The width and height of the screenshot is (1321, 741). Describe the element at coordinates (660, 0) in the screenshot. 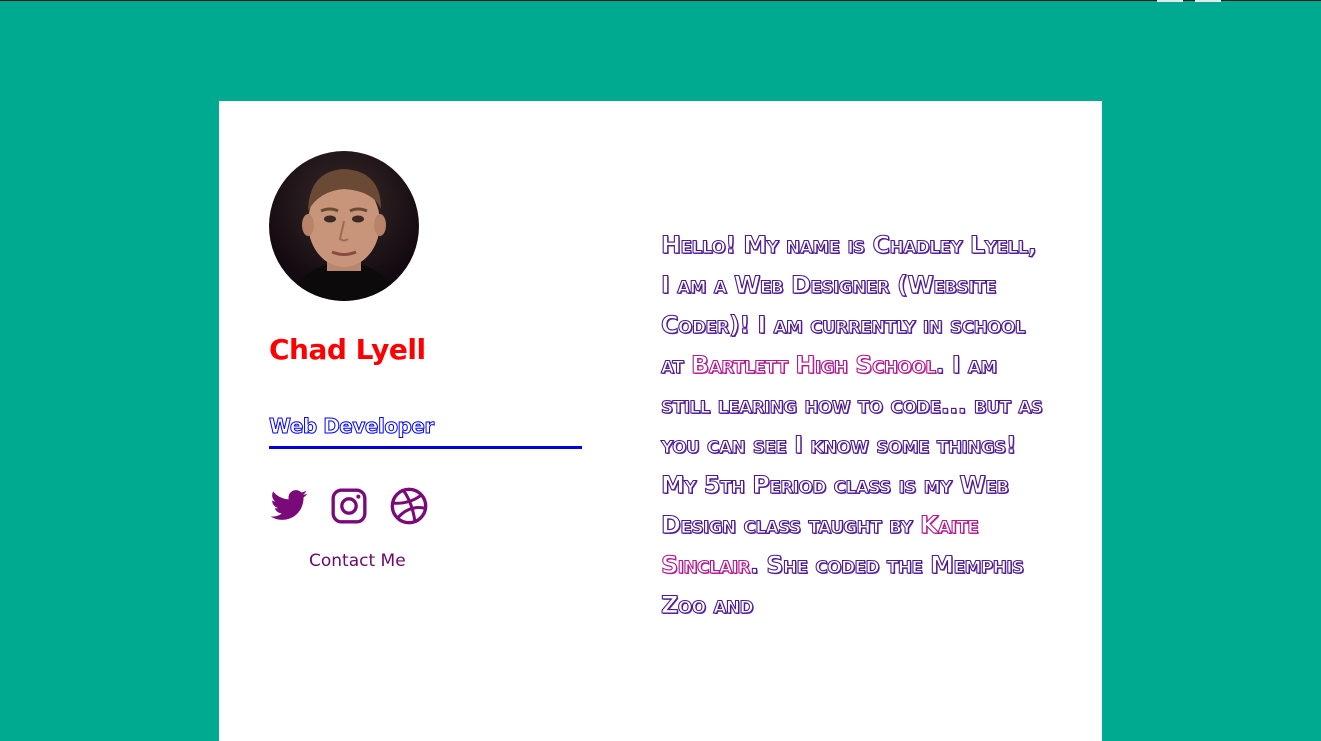

I see `top-border-line` at that location.